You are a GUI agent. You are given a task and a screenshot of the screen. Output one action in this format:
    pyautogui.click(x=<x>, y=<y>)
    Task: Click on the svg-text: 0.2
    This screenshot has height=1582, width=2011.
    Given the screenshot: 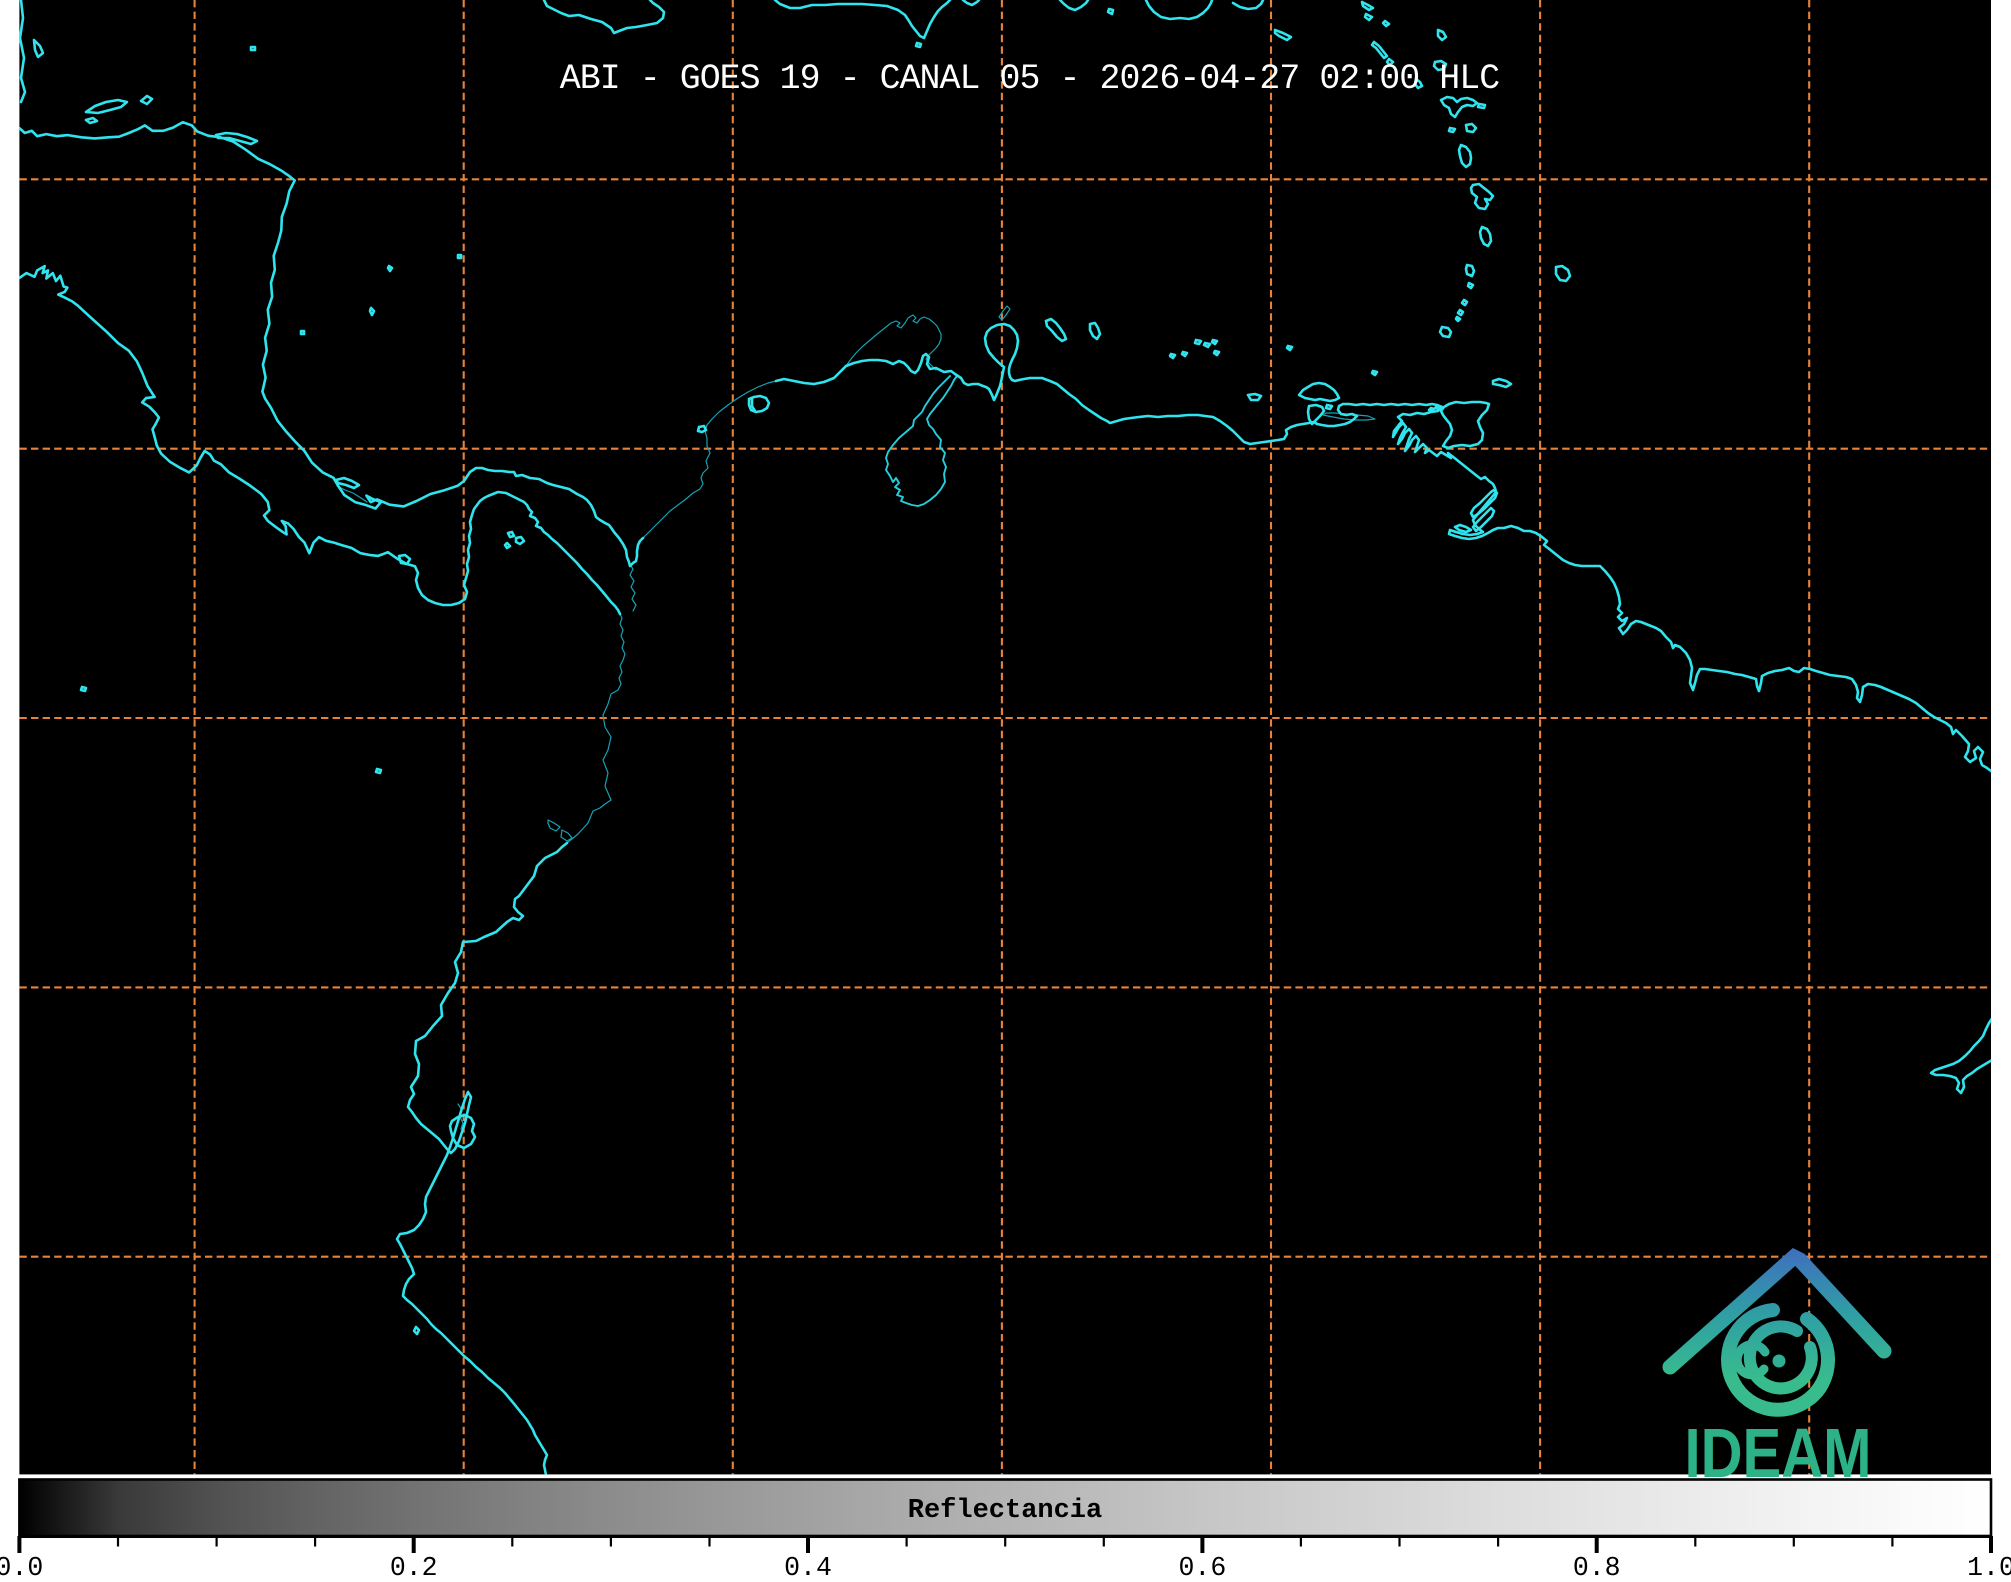 What is the action you would take?
    pyautogui.click(x=414, y=1565)
    